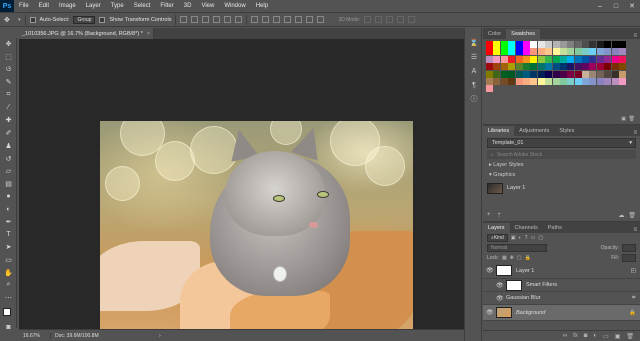 This screenshot has width=640, height=341. What do you see at coordinates (8, 69) in the screenshot?
I see `lasso-tool-icon: ଓ` at bounding box center [8, 69].